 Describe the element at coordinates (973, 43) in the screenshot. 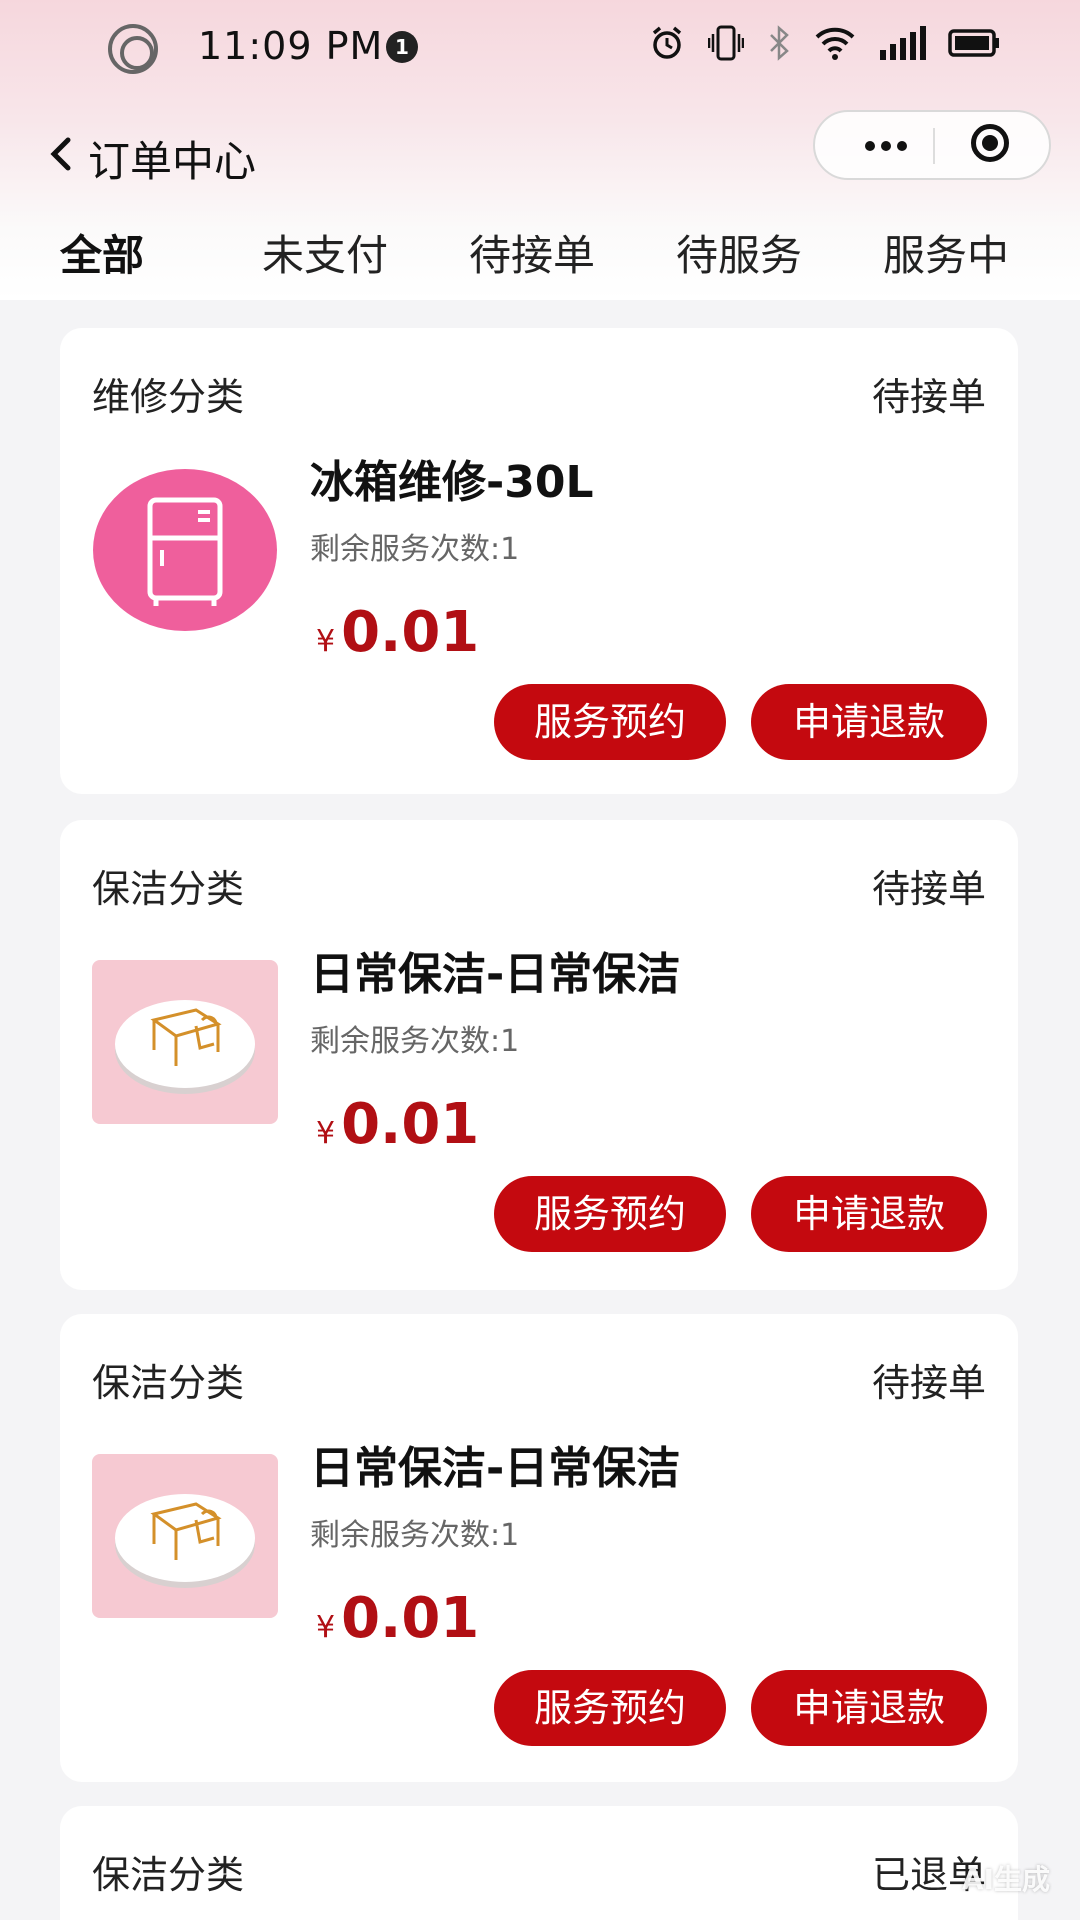

I see `battery-icon` at that location.